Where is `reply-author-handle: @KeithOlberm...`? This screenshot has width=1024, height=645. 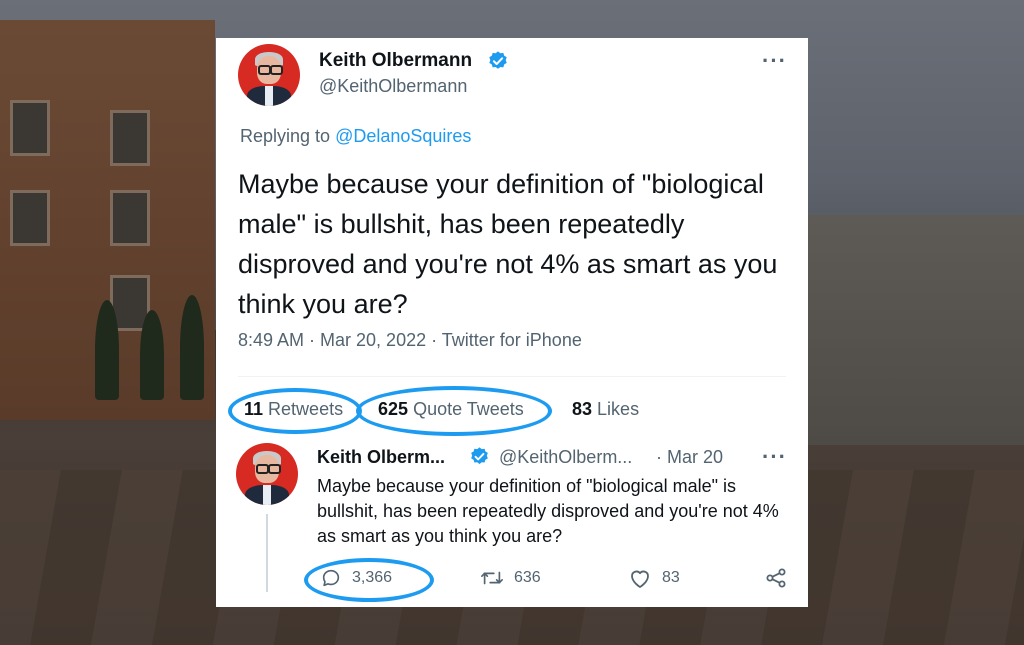
reply-author-handle: @KeithOlberm... is located at coordinates (565, 457).